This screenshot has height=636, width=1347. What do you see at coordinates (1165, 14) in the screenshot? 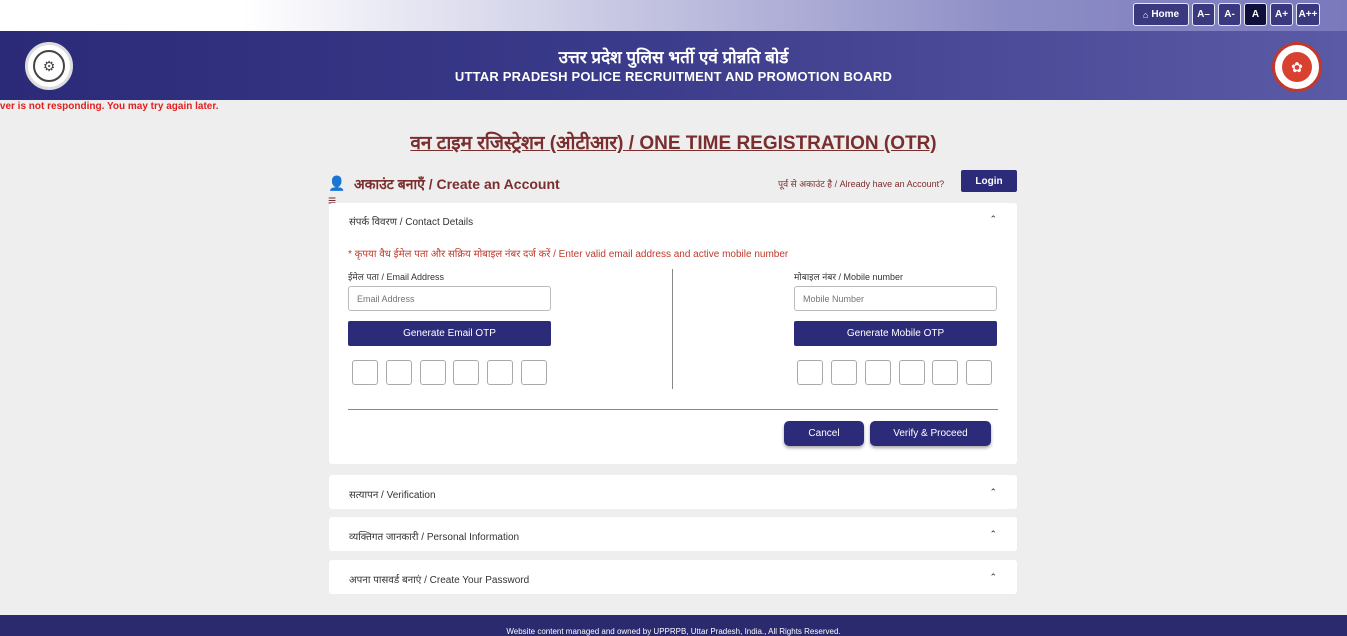
I see `home-label: Home` at bounding box center [1165, 14].